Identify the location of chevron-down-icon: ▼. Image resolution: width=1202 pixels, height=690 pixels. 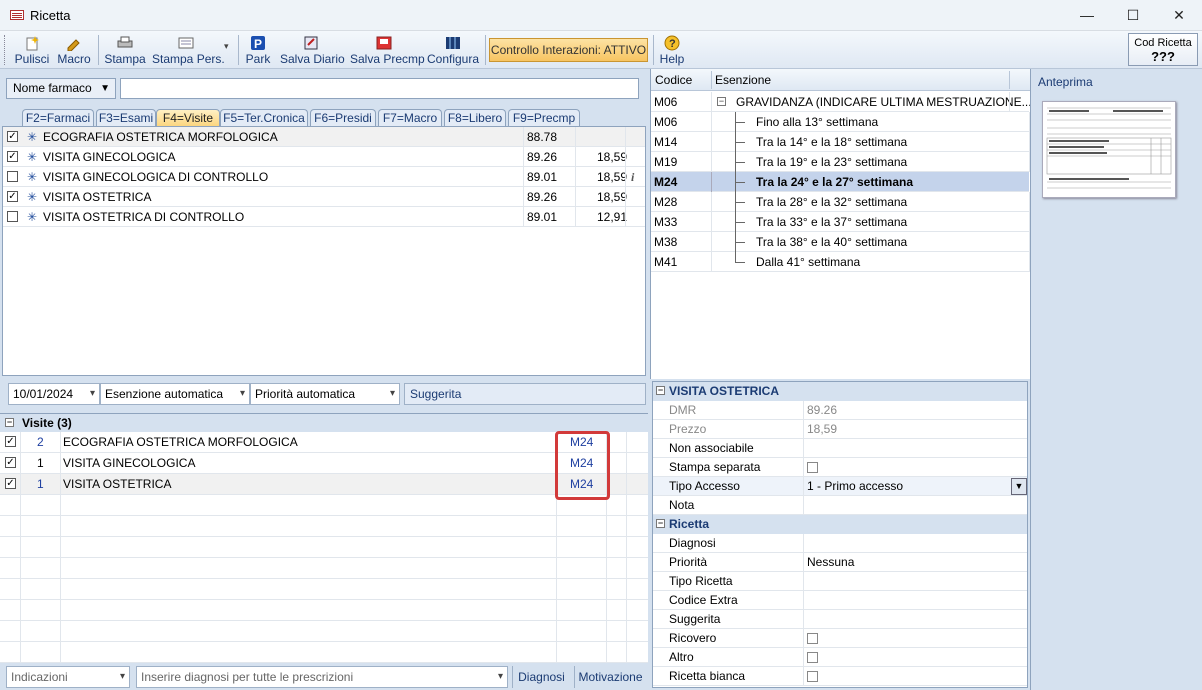
(1019, 486).